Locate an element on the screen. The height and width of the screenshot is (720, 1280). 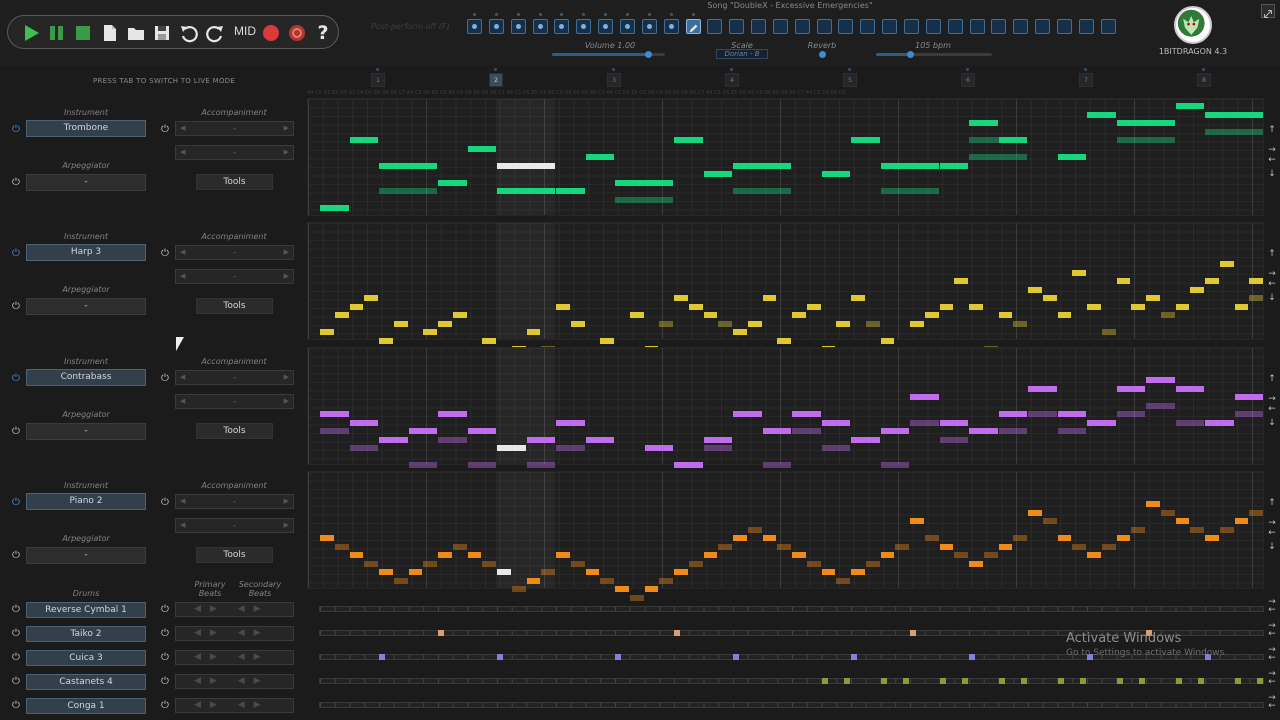
pause-icon is located at coordinates (57, 33).